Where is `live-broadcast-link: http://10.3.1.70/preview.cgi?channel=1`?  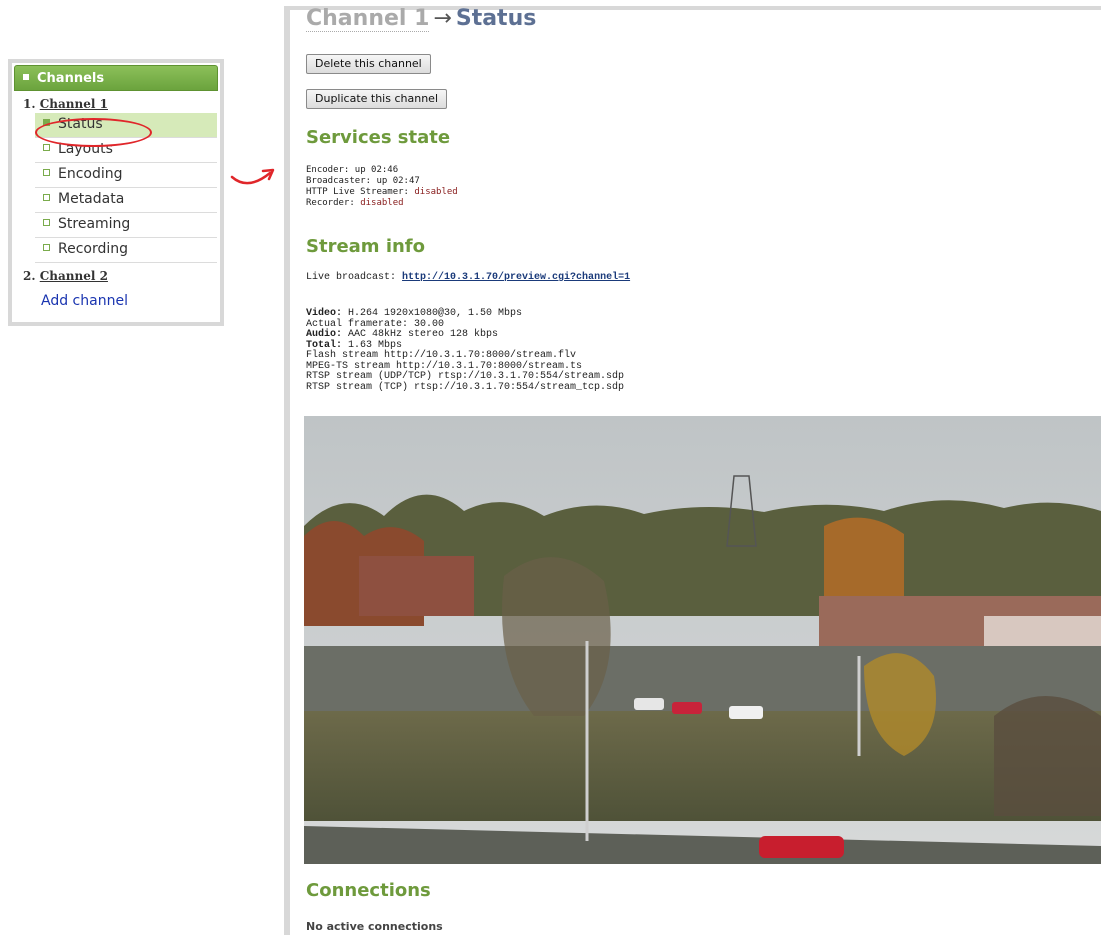
live-broadcast-link: http://10.3.1.70/preview.cgi?channel=1 is located at coordinates (516, 277).